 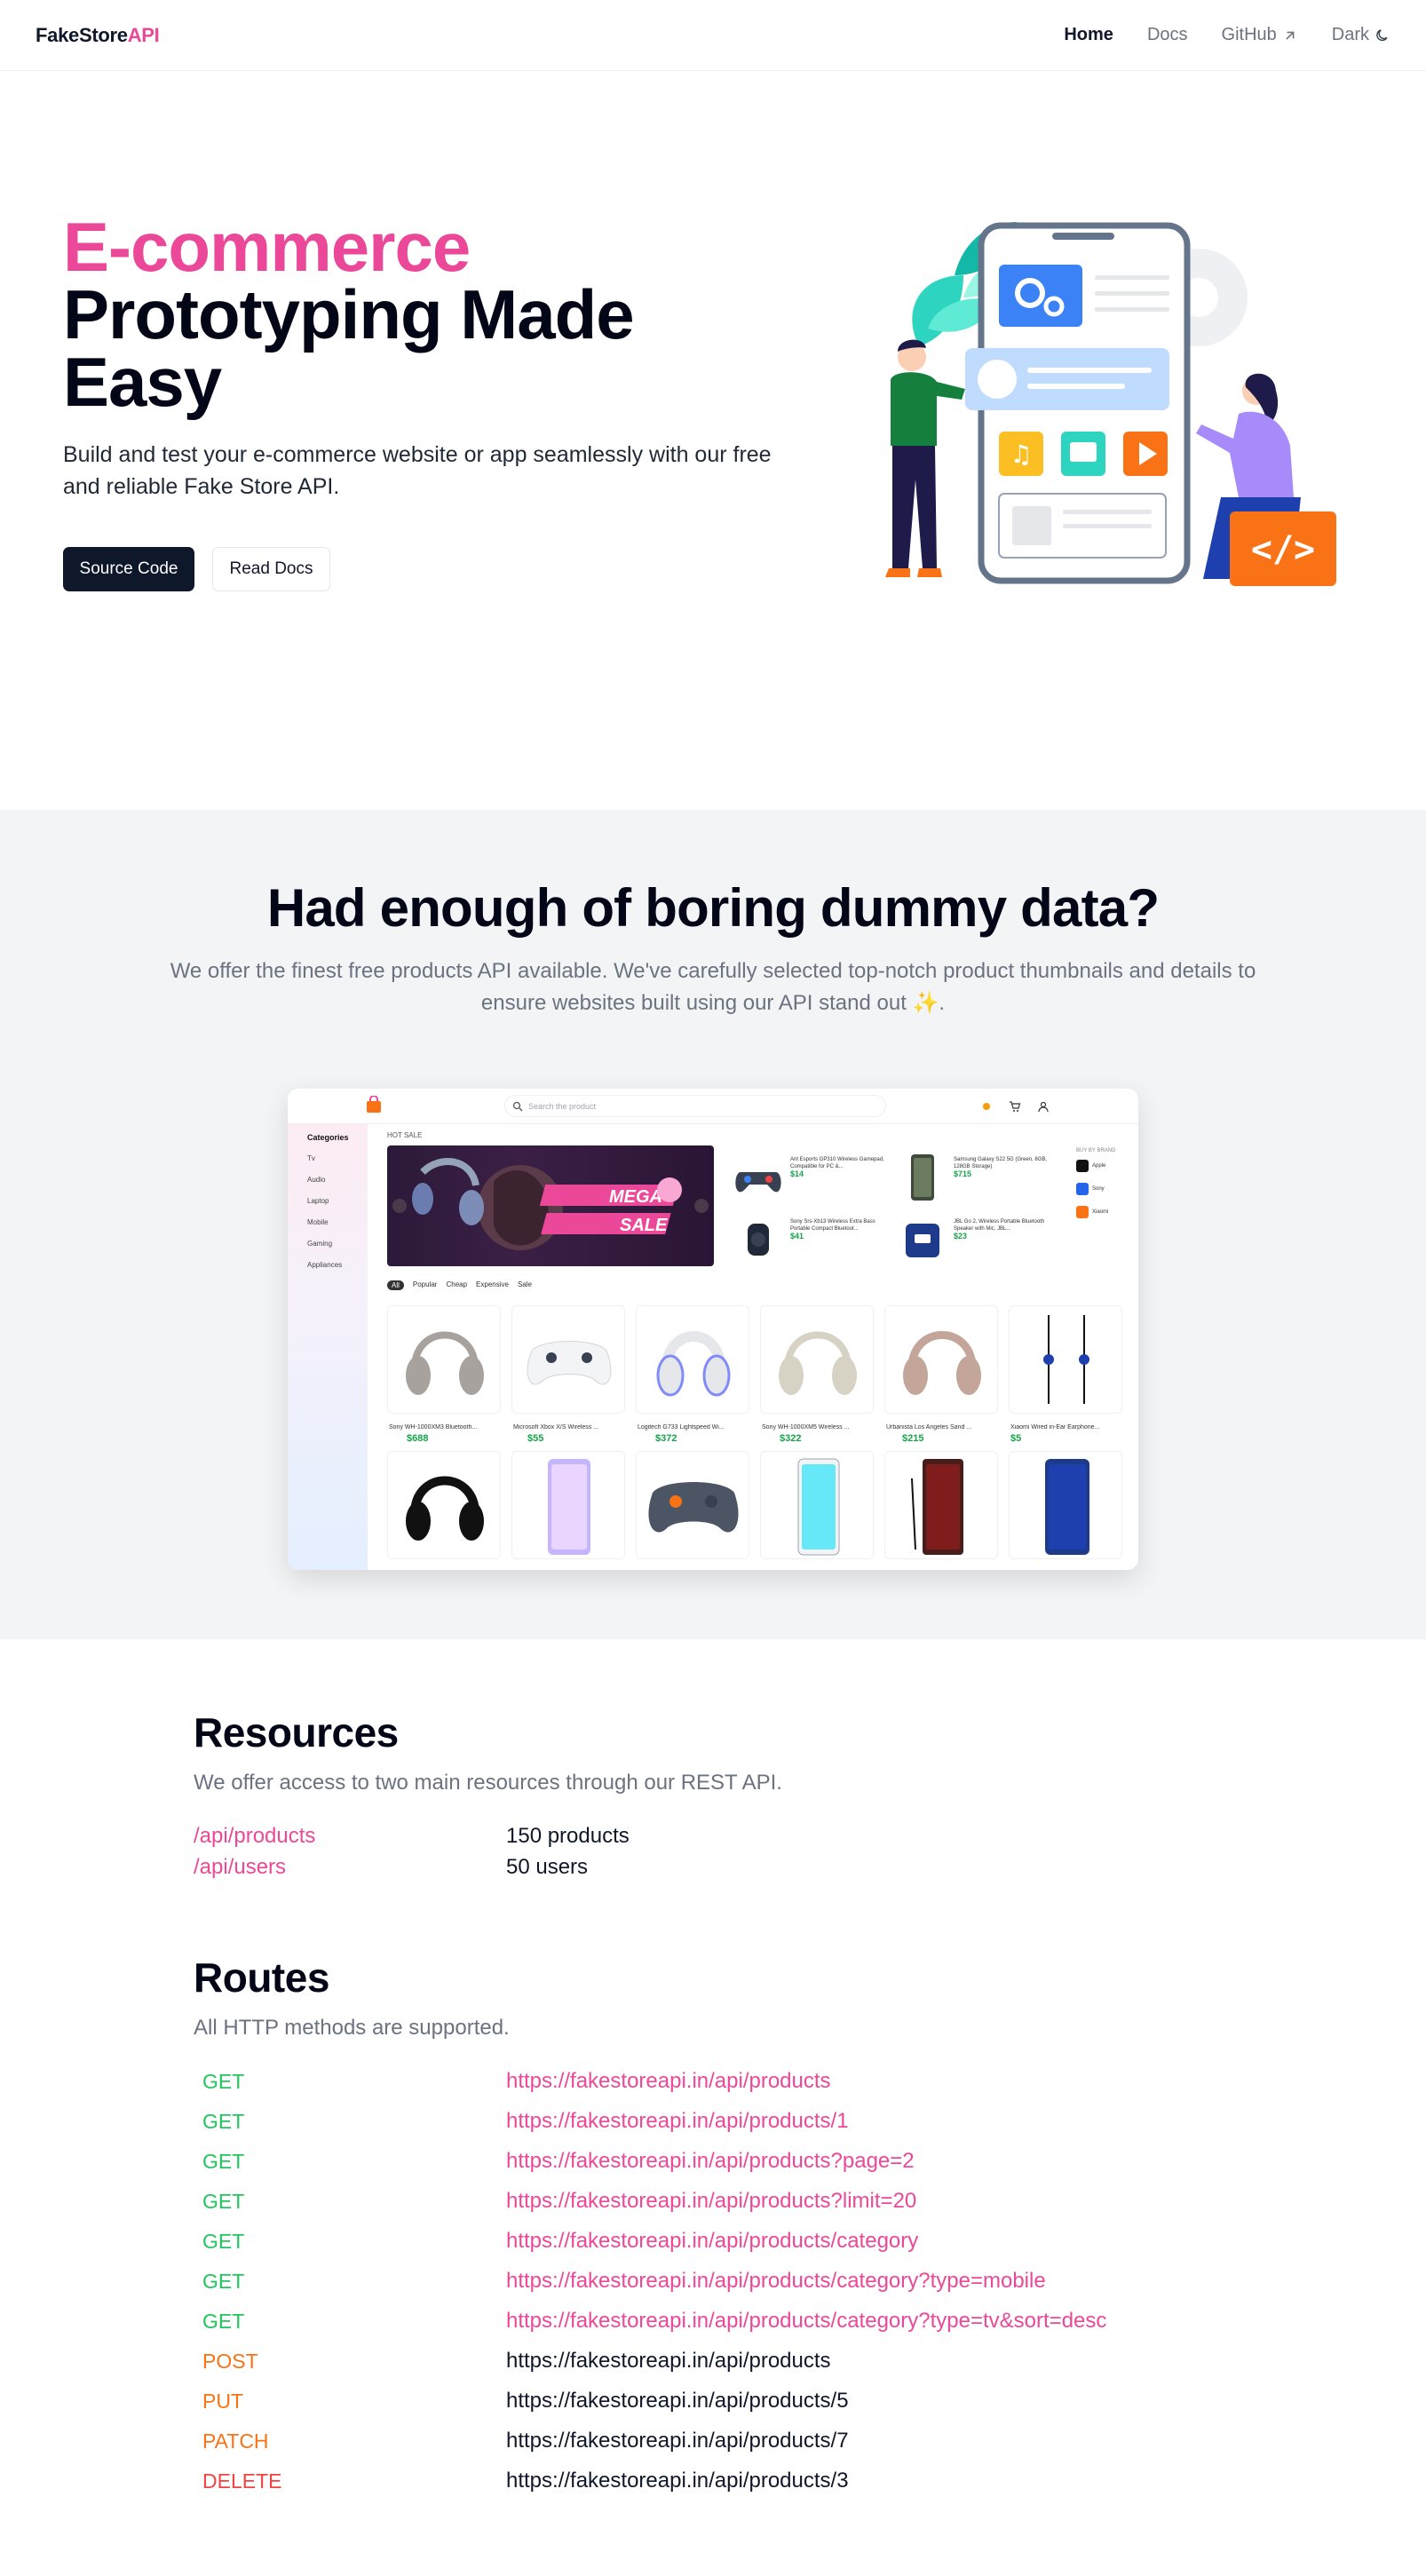 I want to click on logo-text: FakeStore, so click(x=82, y=35).